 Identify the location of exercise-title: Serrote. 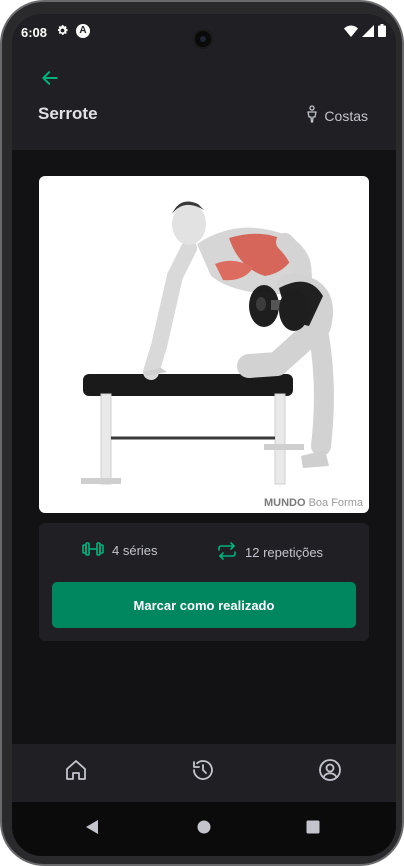
(68, 113).